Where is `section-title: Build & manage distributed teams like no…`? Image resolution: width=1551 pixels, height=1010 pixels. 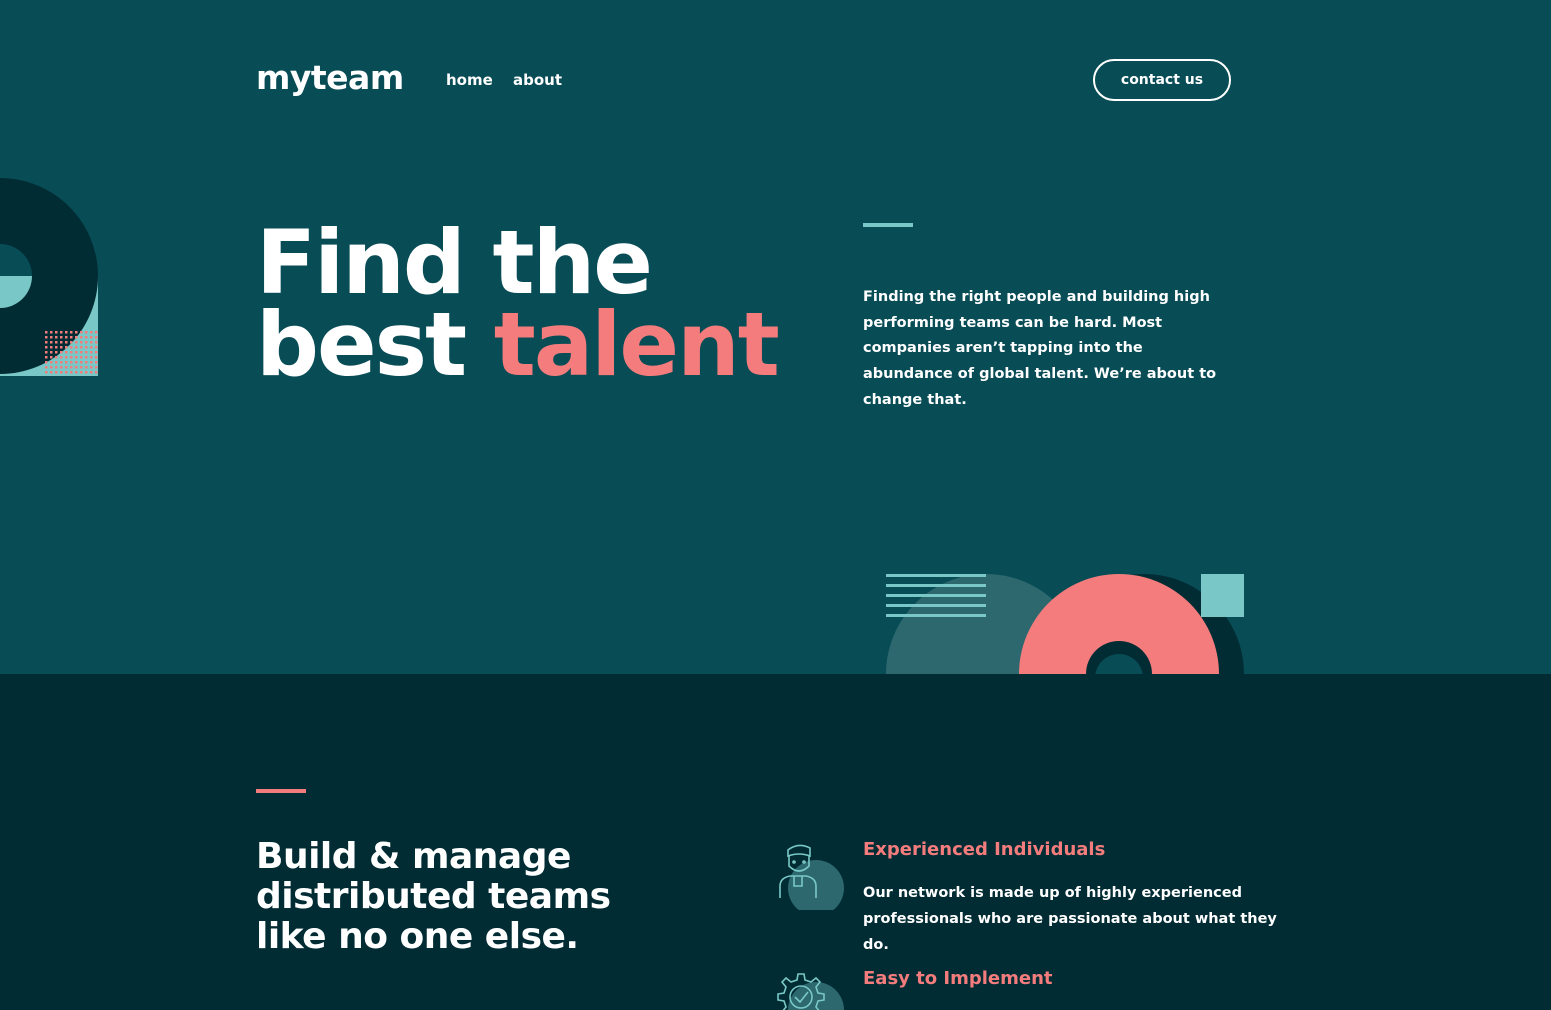 section-title: Build & manage distributed teams like no… is located at coordinates (433, 896).